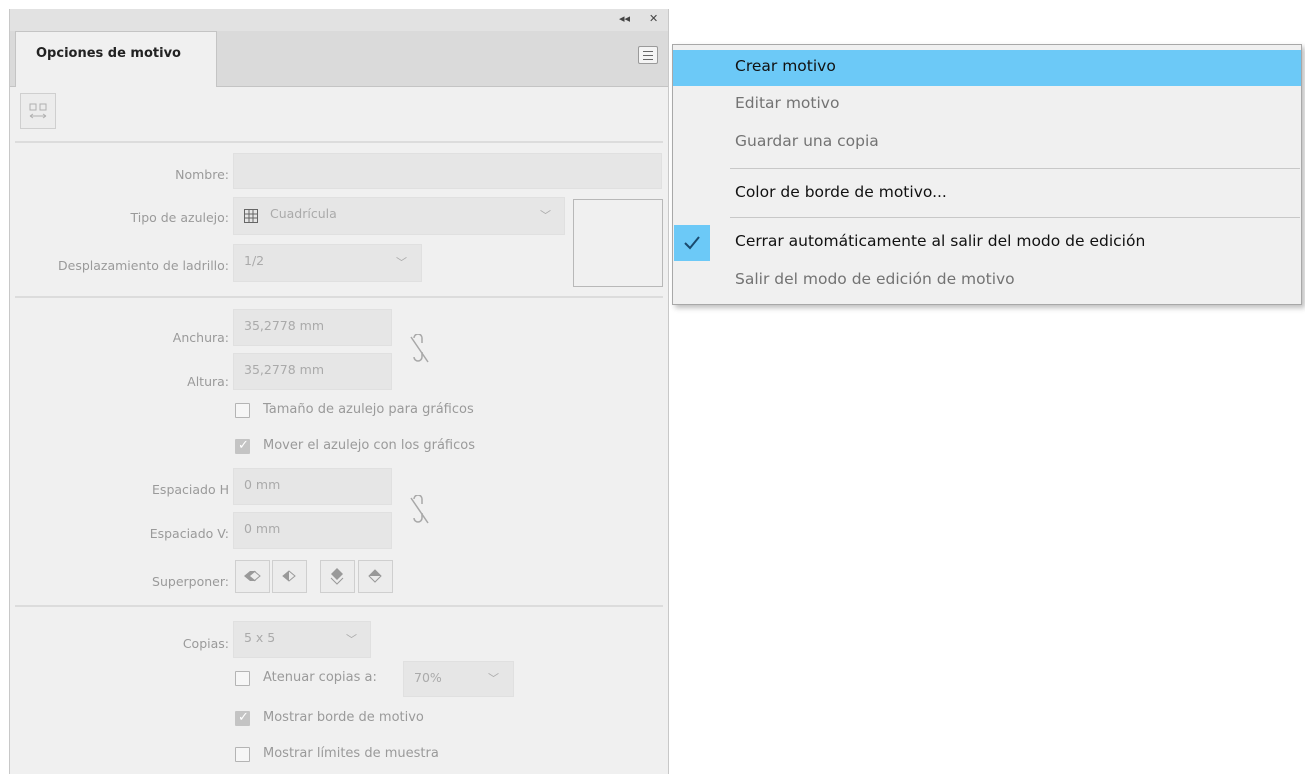  What do you see at coordinates (303, 213) in the screenshot?
I see `tipo-azulejo-value: Cuadrícula` at bounding box center [303, 213].